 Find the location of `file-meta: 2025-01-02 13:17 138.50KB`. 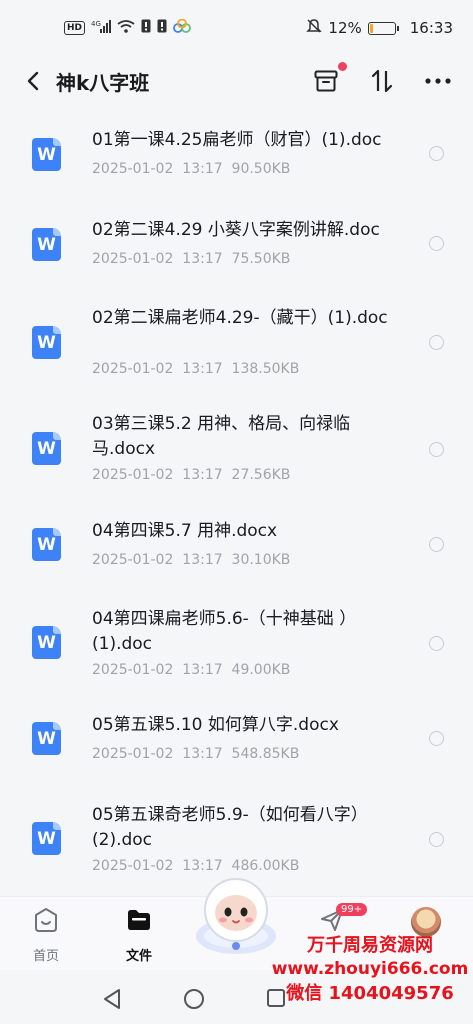

file-meta: 2025-01-02 13:17 138.50KB is located at coordinates (195, 369).